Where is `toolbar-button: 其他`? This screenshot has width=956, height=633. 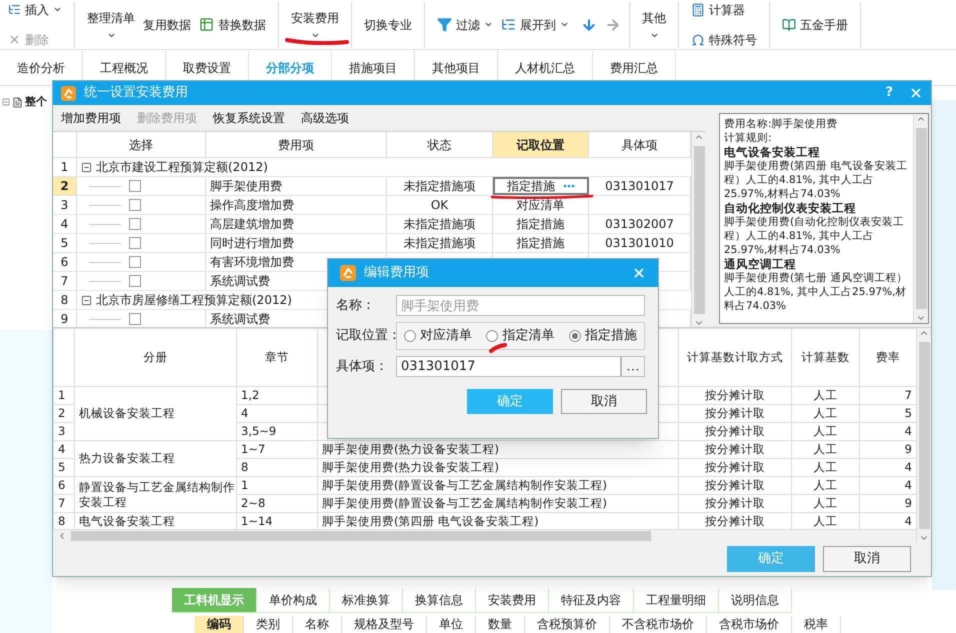
toolbar-button: 其他 is located at coordinates (654, 24).